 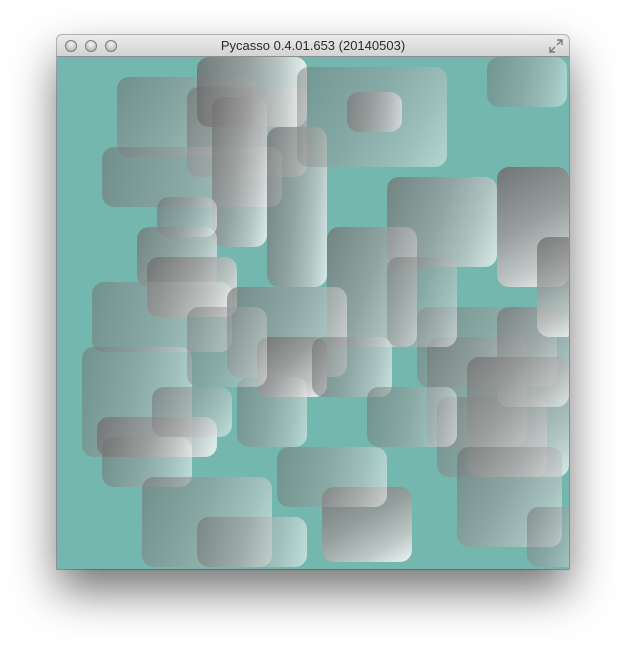 I want to click on window-title: Pycasso 0.4.01.653 (20140503), so click(x=313, y=45).